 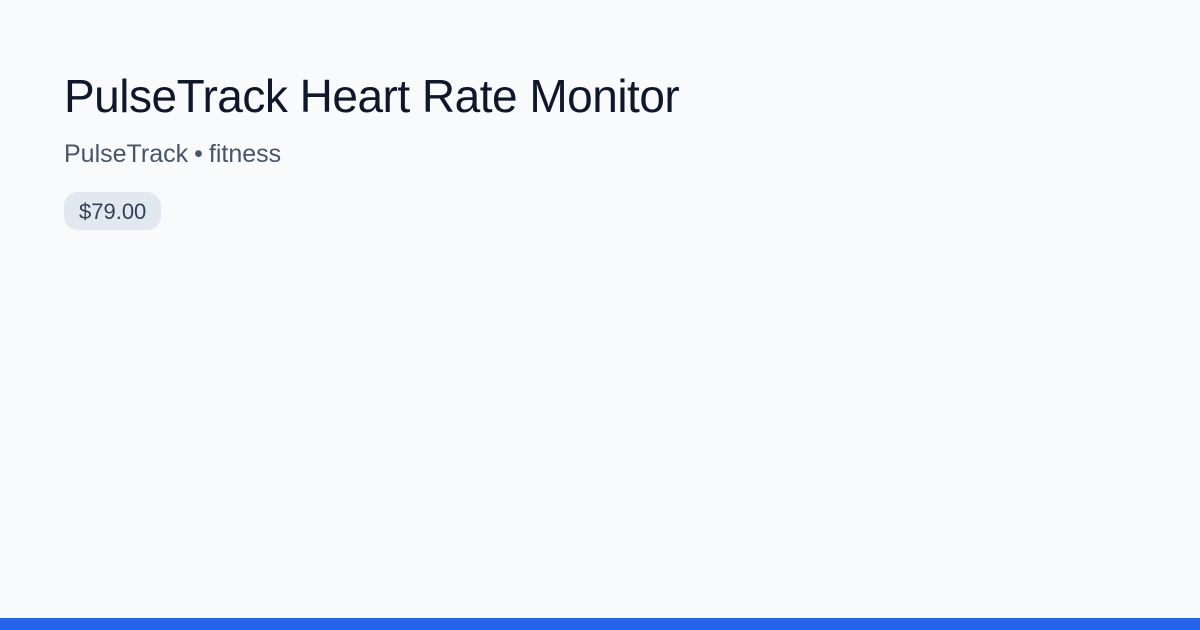 What do you see at coordinates (113, 211) in the screenshot?
I see `price-badge: $79.00` at bounding box center [113, 211].